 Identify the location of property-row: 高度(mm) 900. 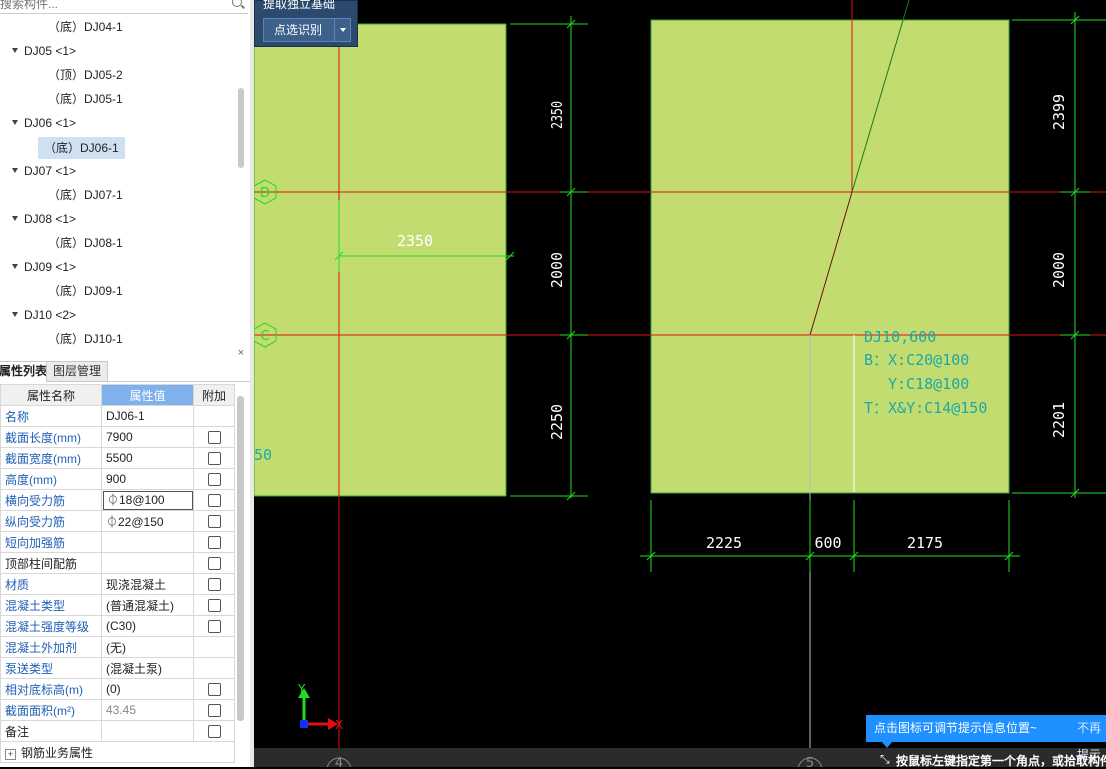
(117, 479).